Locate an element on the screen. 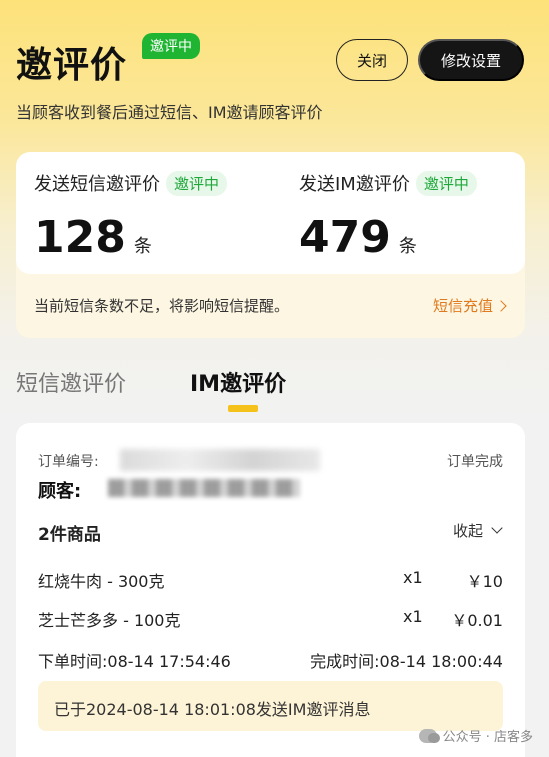 This screenshot has height=757, width=549. sms-recharge-link: 短信充值 is located at coordinates (469, 305).